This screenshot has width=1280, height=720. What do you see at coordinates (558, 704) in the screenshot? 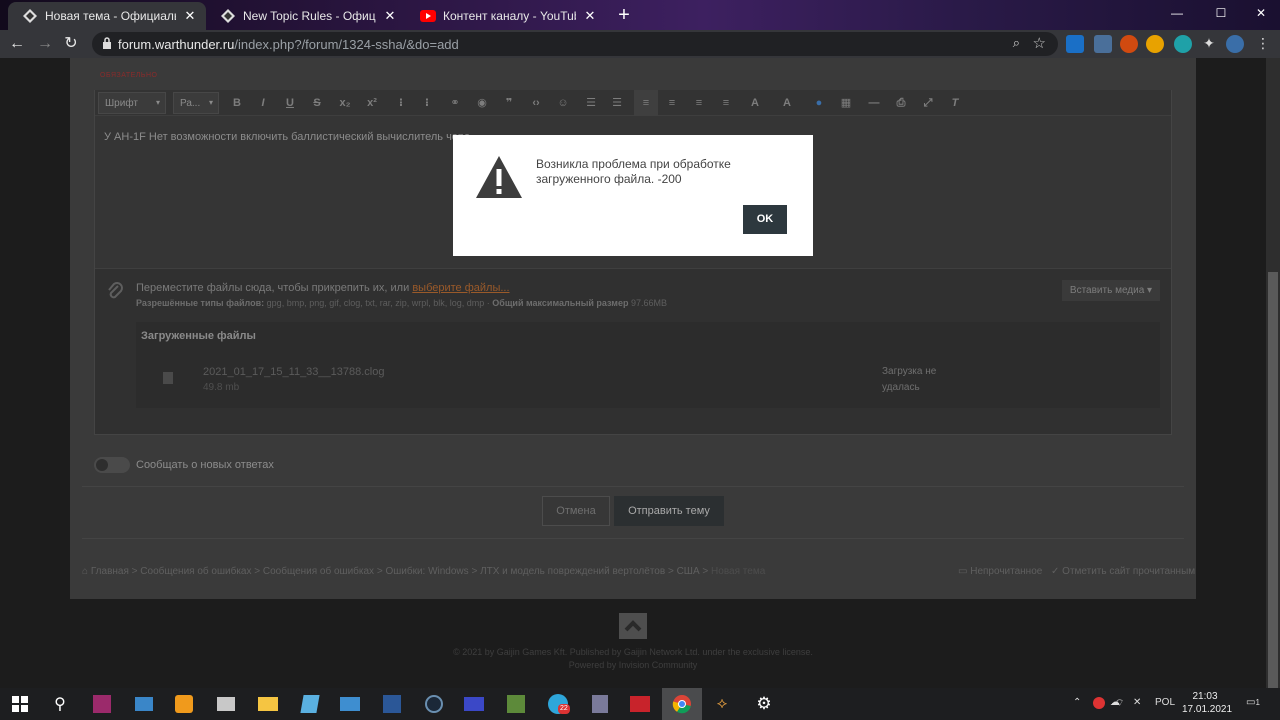
I see `telegram-icon: 22` at bounding box center [558, 704].